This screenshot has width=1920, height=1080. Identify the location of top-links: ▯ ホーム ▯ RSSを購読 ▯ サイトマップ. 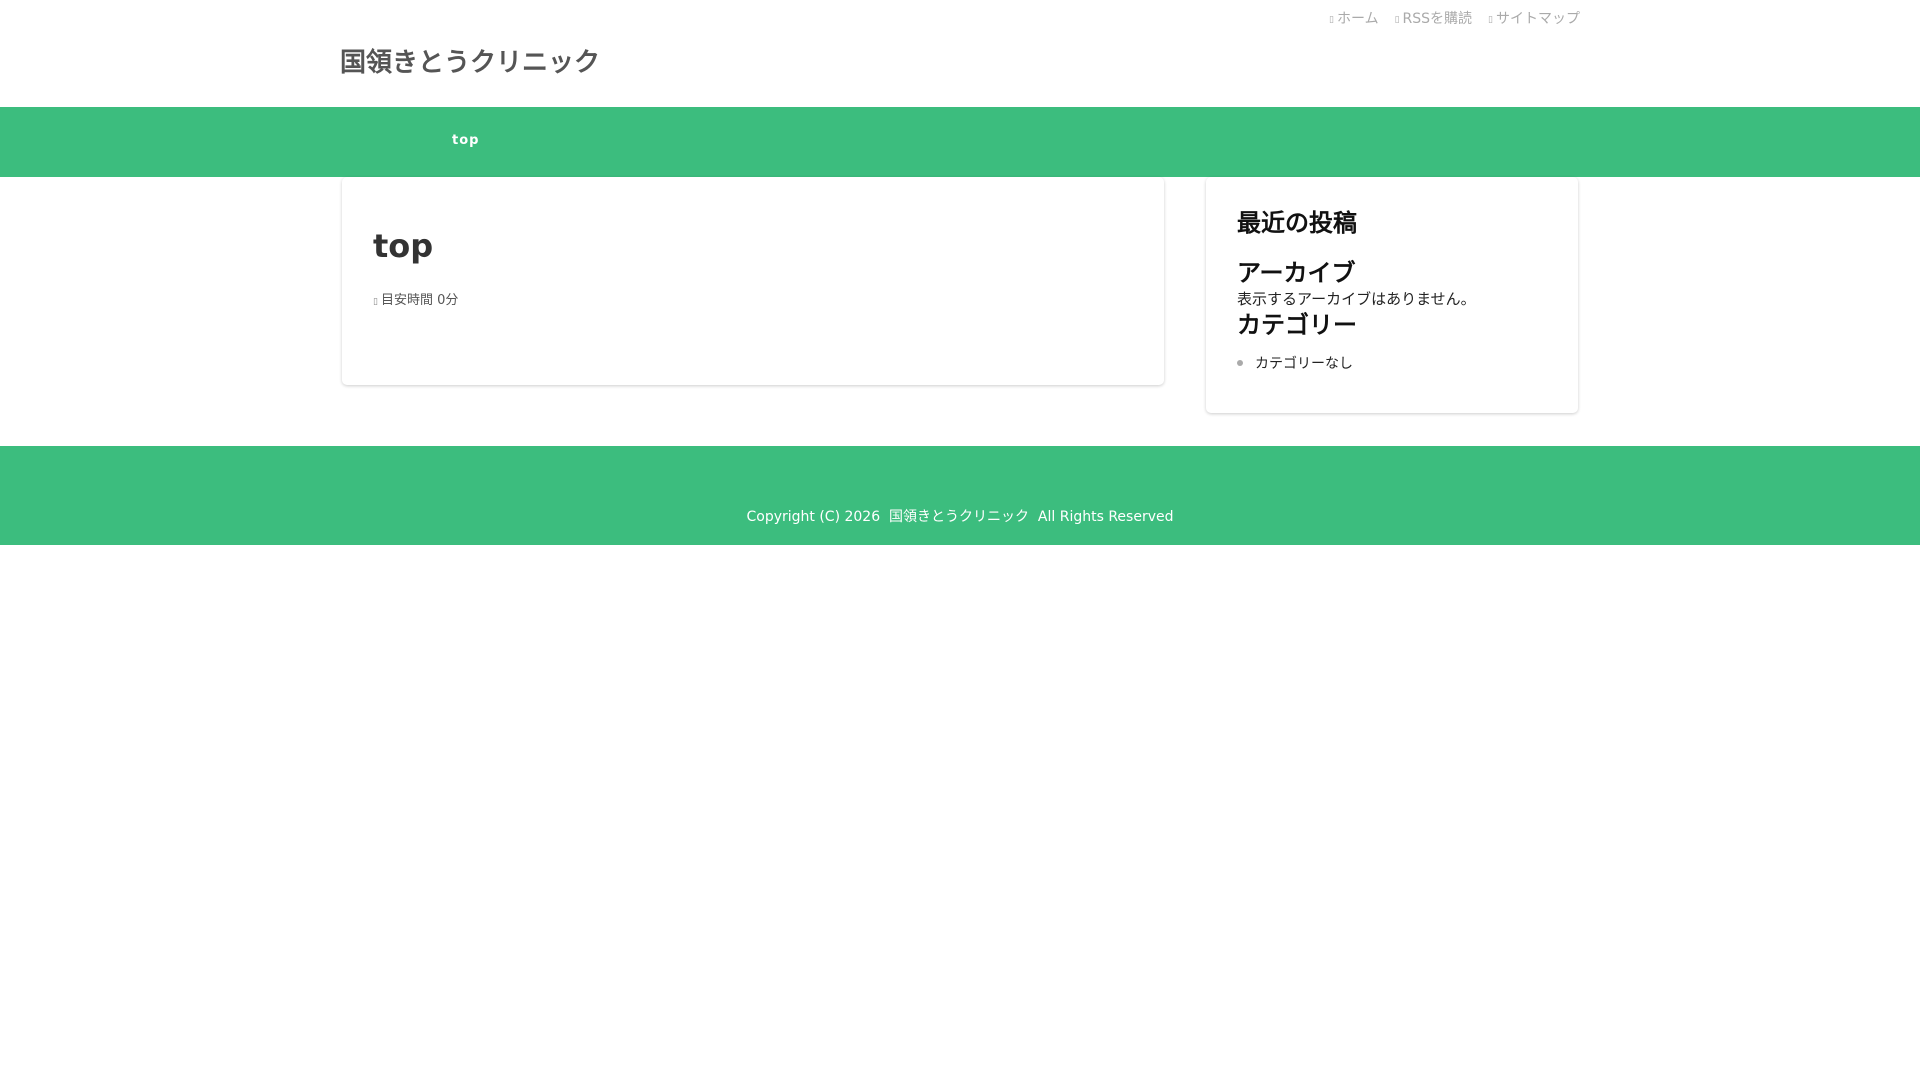
(1454, 18).